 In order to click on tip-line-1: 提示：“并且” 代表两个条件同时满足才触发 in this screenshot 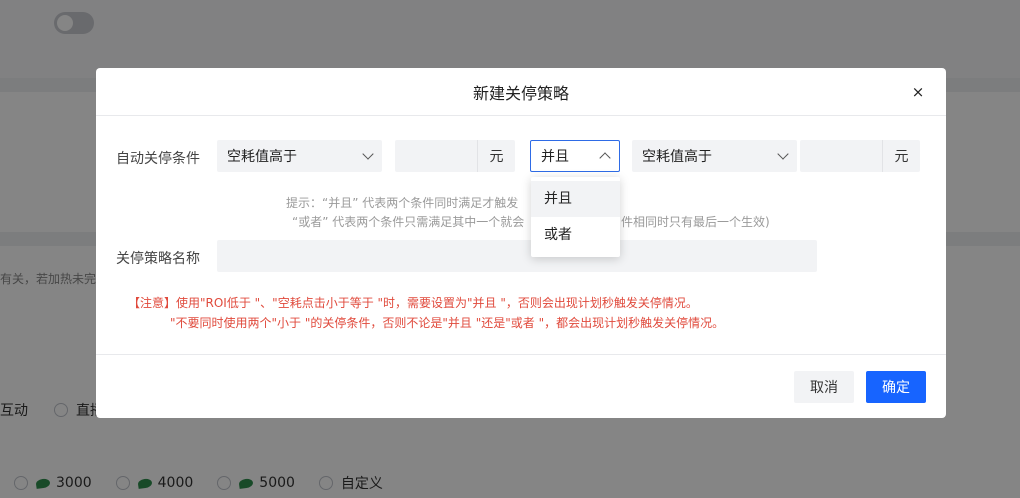, I will do `click(402, 203)`.